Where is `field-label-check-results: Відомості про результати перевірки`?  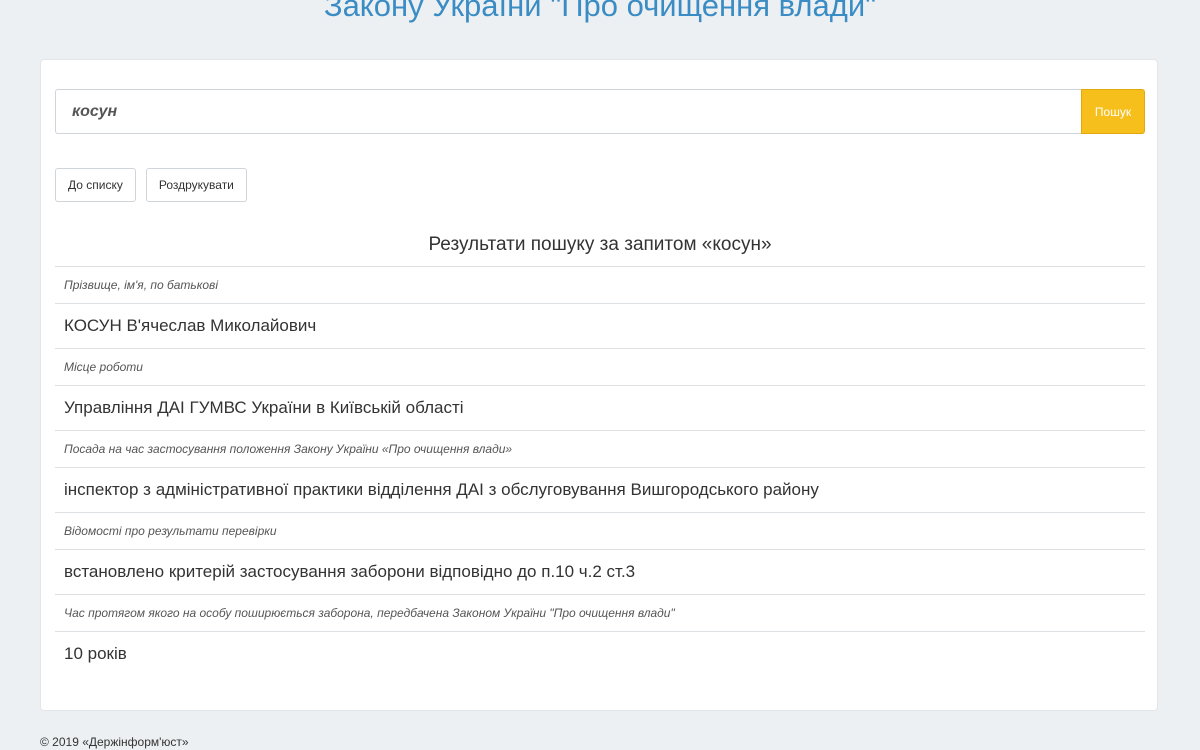
field-label-check-results: Відомості про результати перевірки is located at coordinates (600, 530).